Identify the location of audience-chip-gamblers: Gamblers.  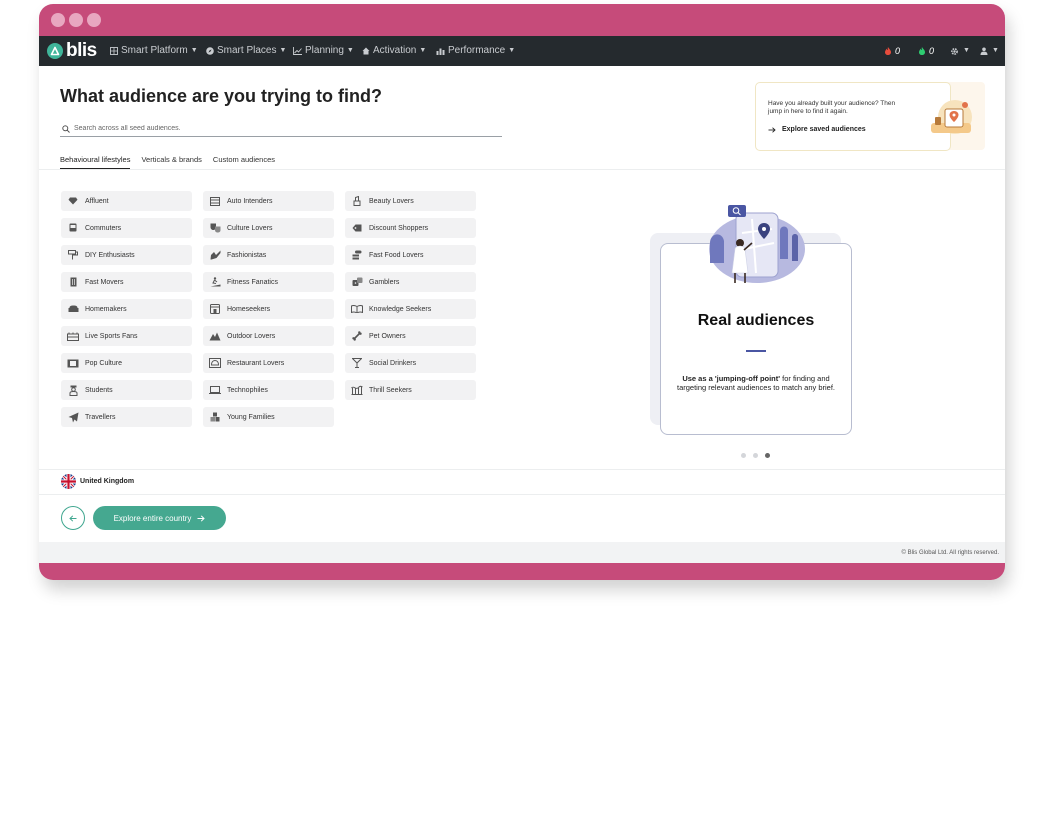
(410, 282).